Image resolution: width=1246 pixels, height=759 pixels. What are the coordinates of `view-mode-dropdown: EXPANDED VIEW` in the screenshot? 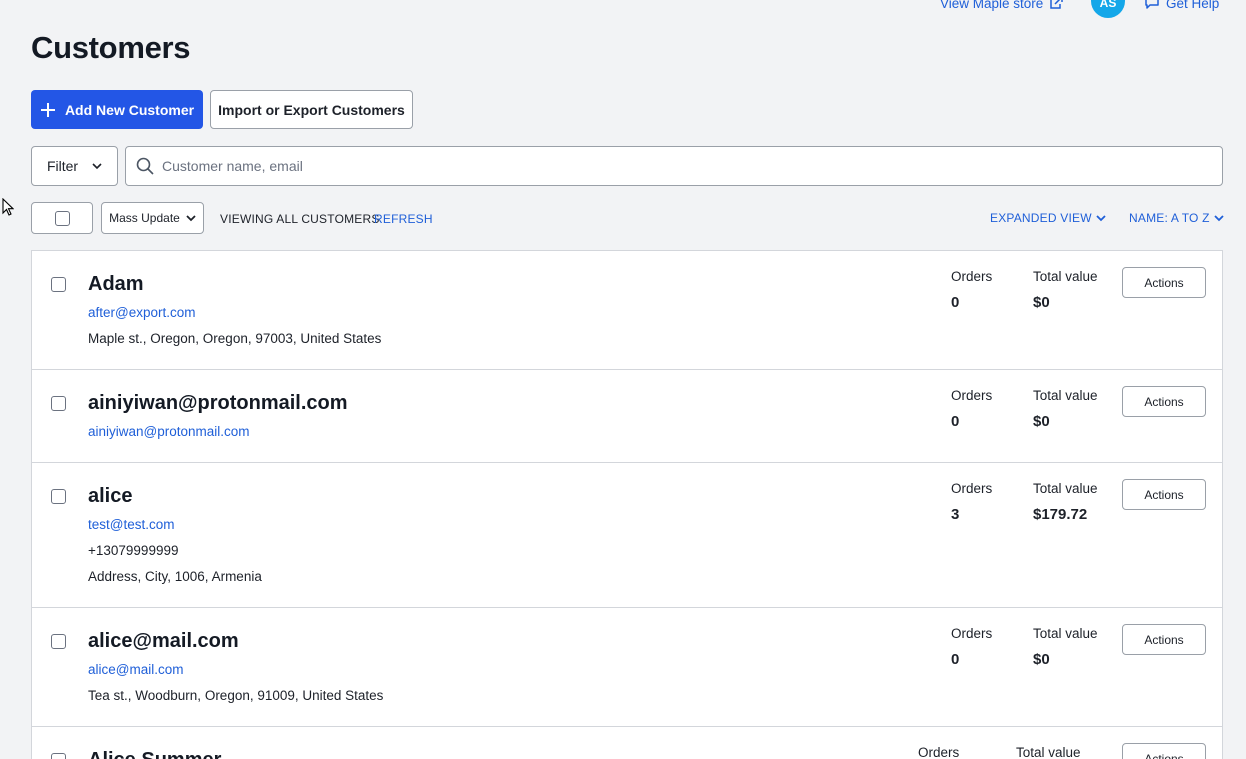 It's located at (1048, 218).